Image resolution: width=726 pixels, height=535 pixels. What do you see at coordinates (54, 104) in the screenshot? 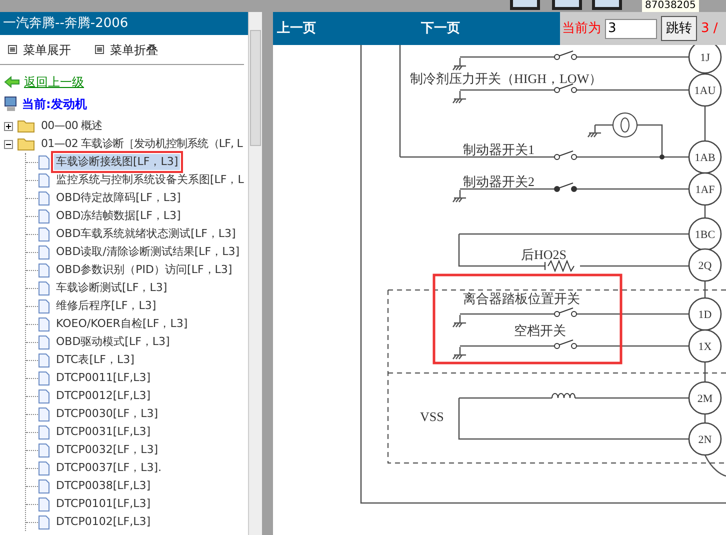
I see `current-location: 当前:发动机` at bounding box center [54, 104].